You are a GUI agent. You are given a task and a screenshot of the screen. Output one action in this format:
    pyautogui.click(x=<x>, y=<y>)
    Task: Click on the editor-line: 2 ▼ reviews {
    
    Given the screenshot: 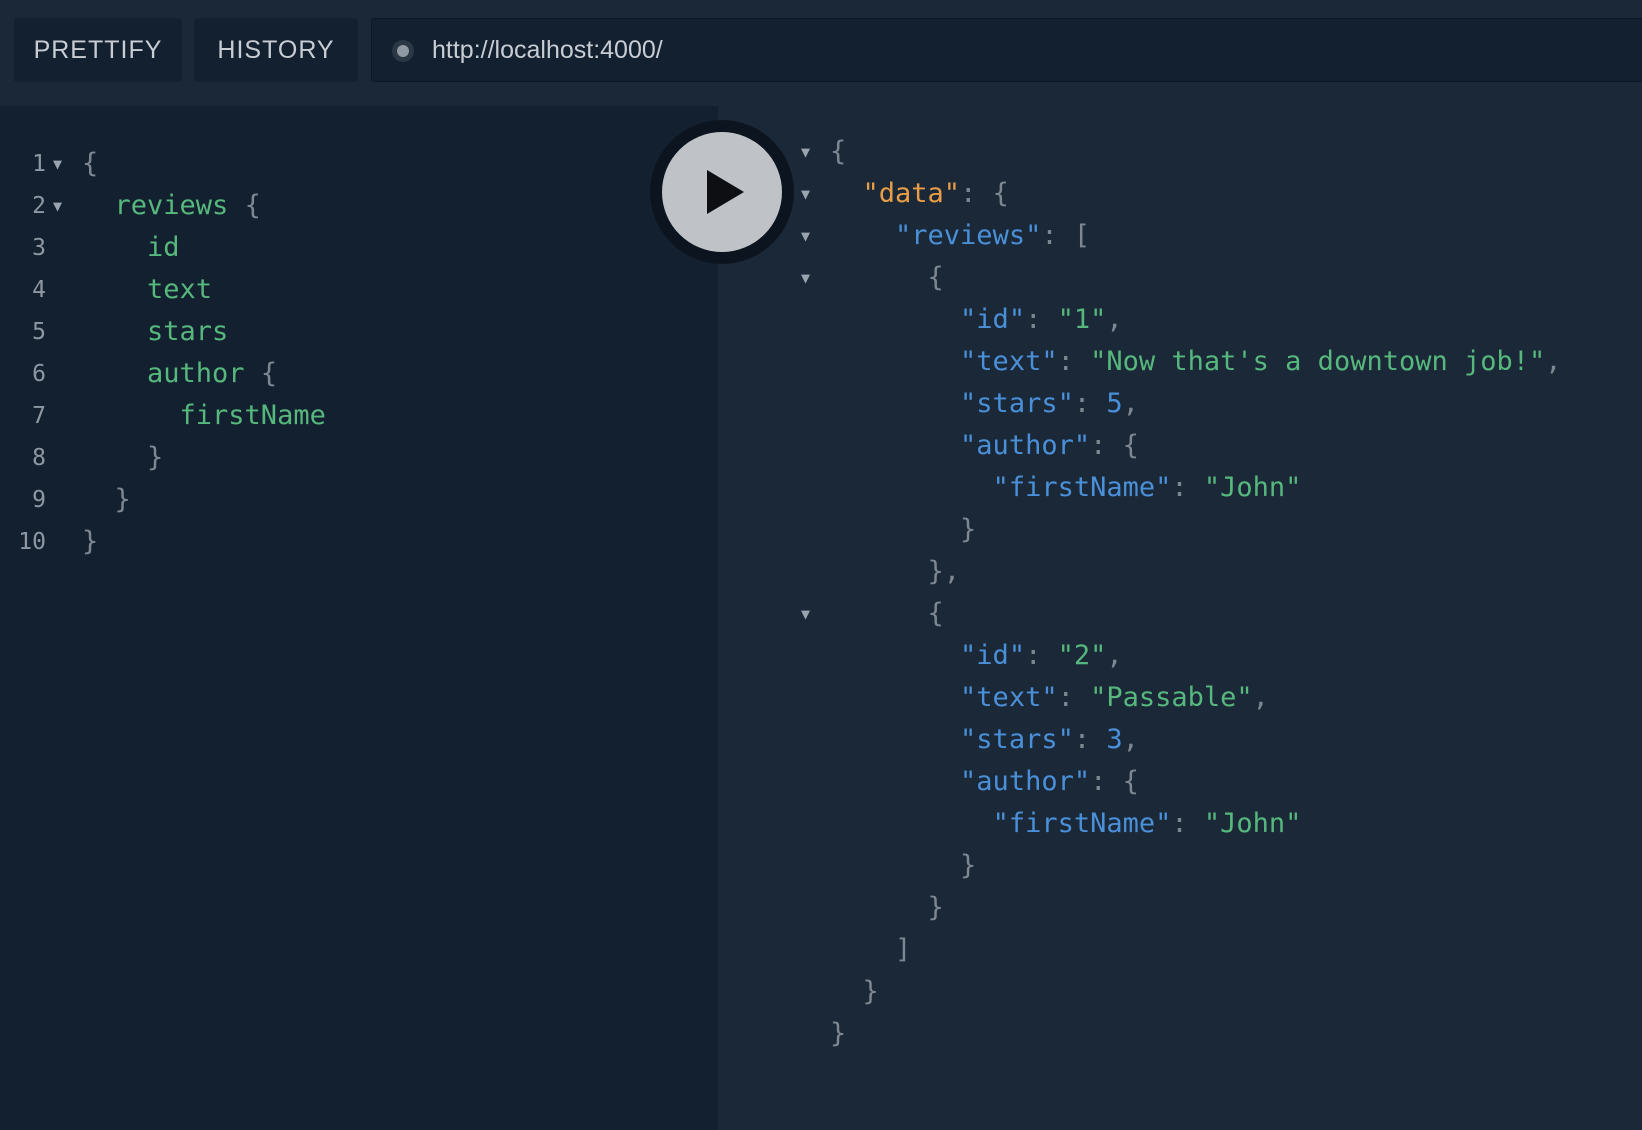 What is the action you would take?
    pyautogui.click(x=350, y=206)
    